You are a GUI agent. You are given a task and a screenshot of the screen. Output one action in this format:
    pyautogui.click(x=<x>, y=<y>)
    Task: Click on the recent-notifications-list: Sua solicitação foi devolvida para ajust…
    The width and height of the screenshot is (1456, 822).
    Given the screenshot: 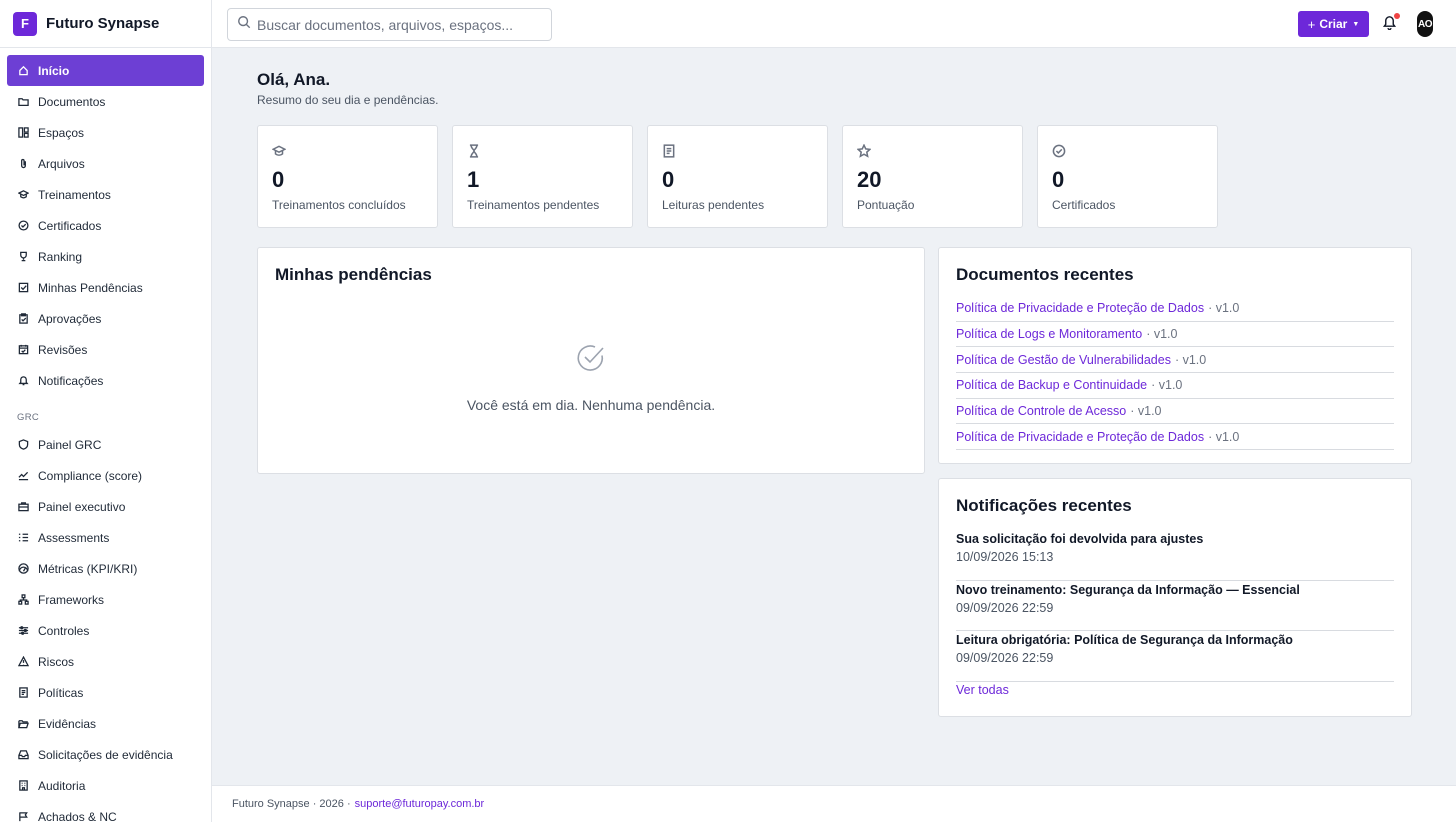 What is the action you would take?
    pyautogui.click(x=1175, y=606)
    